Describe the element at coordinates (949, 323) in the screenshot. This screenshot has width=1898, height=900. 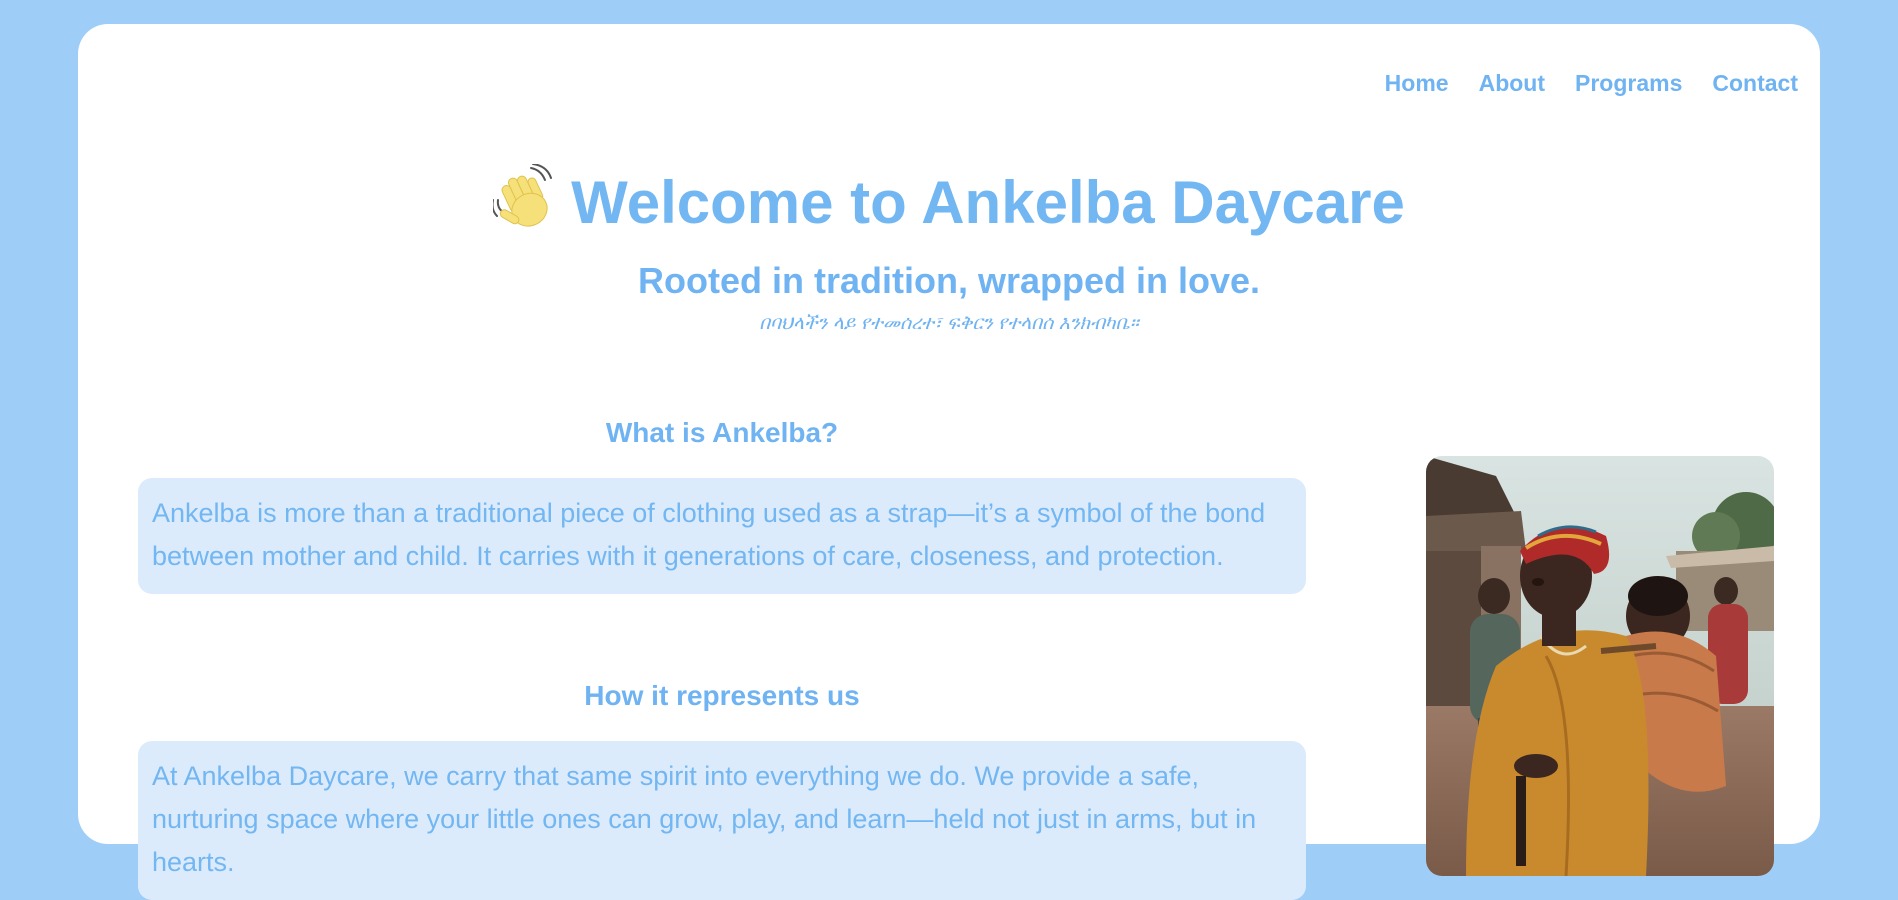
I see `hero-subtitle-amharic: በባህላችን ላይ የተመሰረተ፣ ፍቅርን የተላበሰ እንክብካቤ።` at that location.